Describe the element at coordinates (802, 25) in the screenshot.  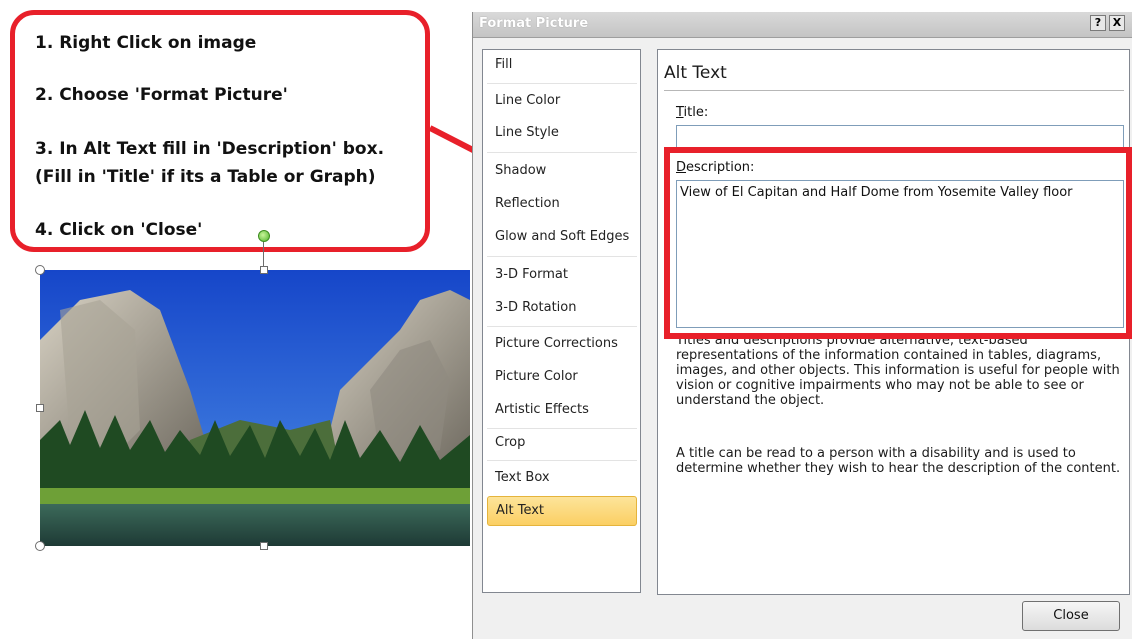
I see `dialog-titlebar: Format Picture ? X` at that location.